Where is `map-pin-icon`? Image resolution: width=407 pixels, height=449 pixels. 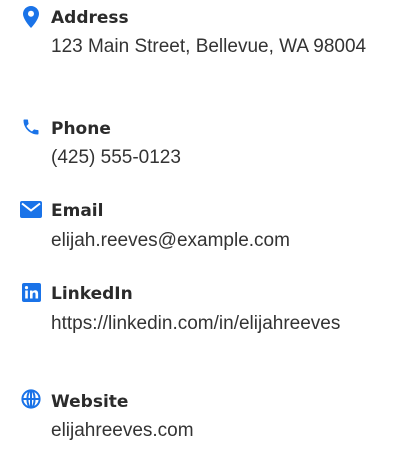
map-pin-icon is located at coordinates (31, 17).